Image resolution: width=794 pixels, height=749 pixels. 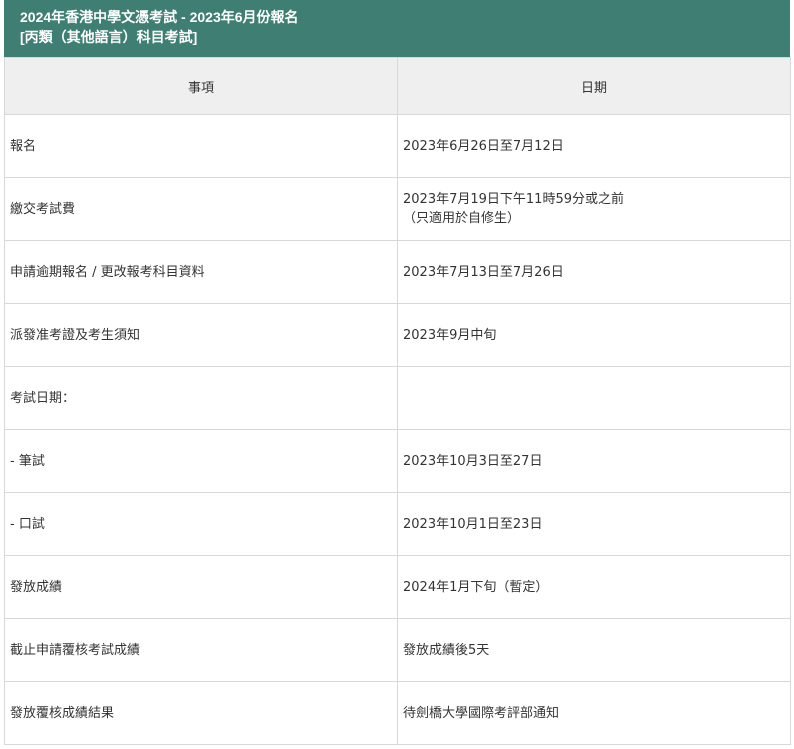 What do you see at coordinates (594, 713) in the screenshot?
I see `row-date: 待劍橋大學國際考評部通知` at bounding box center [594, 713].